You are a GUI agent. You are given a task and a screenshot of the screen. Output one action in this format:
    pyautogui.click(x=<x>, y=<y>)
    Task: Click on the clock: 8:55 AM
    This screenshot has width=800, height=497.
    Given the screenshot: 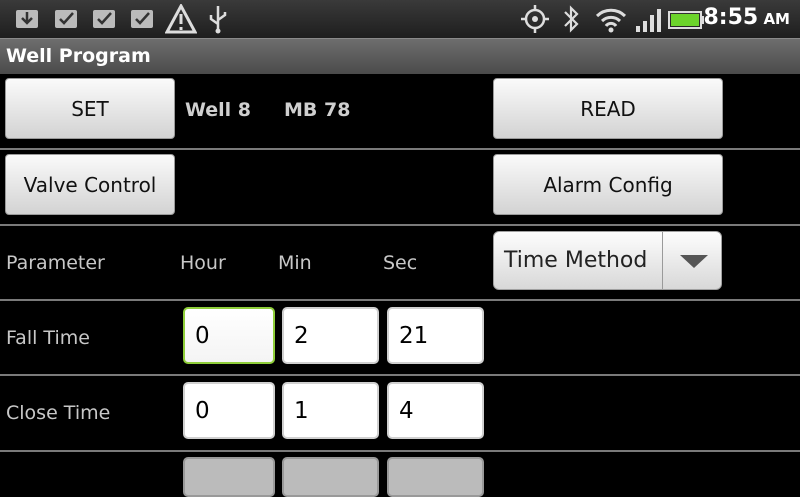 What is the action you would take?
    pyautogui.click(x=746, y=17)
    